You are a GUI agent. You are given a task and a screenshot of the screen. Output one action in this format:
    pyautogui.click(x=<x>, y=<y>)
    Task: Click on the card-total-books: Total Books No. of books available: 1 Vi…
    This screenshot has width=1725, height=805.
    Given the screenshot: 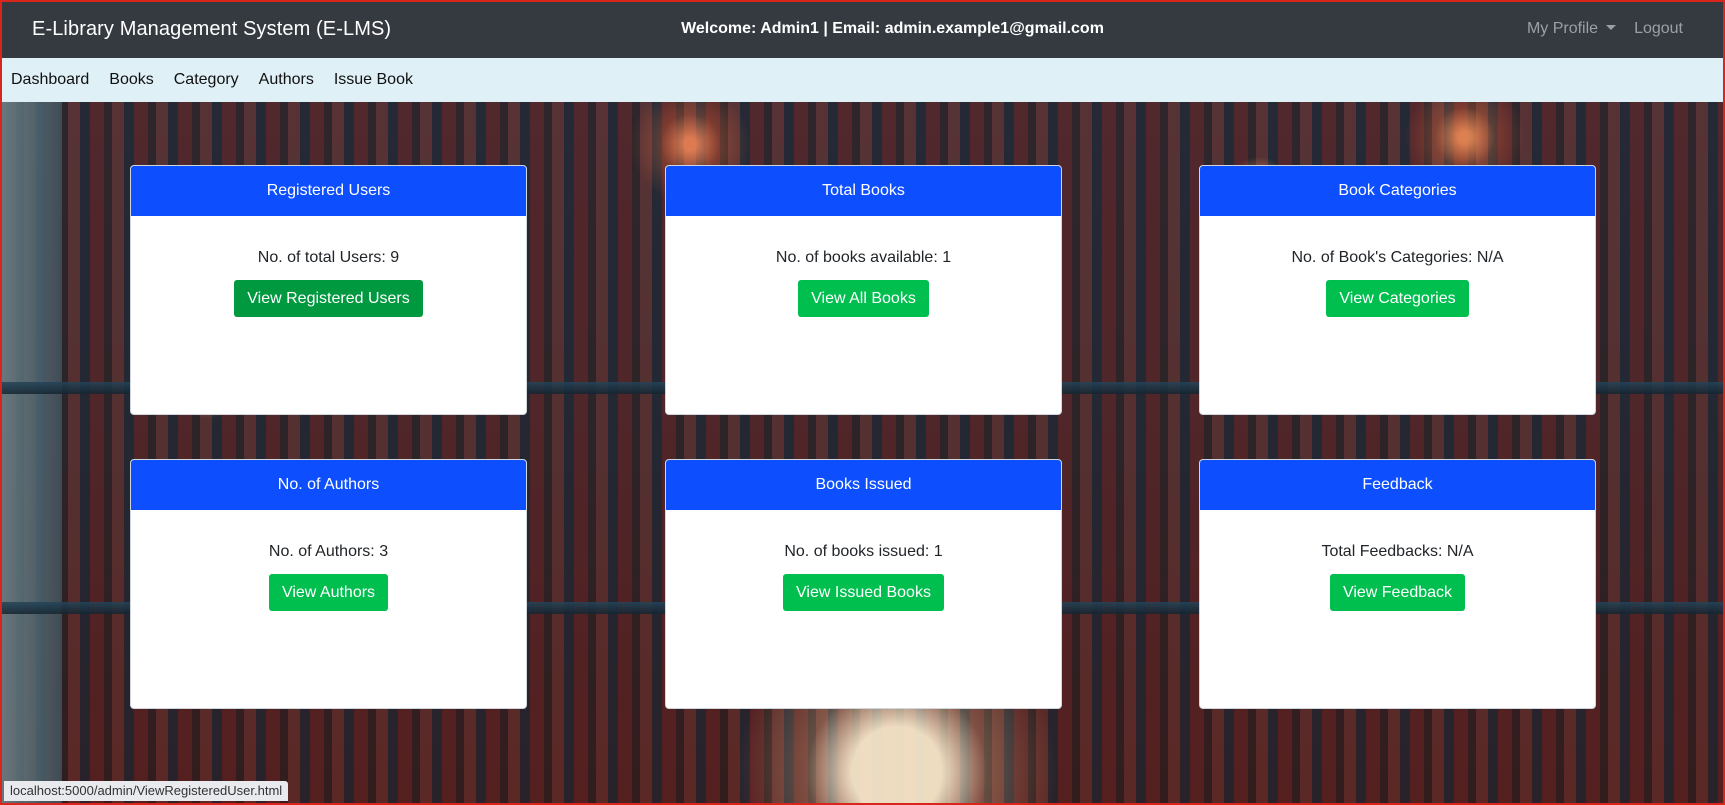 What is the action you would take?
    pyautogui.click(x=863, y=290)
    